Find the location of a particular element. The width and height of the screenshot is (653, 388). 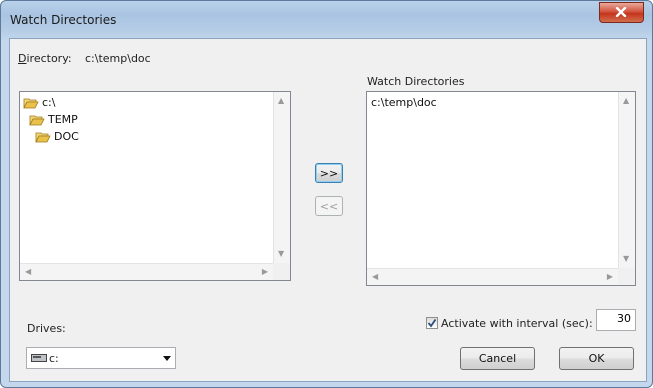

ok-button: OK is located at coordinates (596, 358).